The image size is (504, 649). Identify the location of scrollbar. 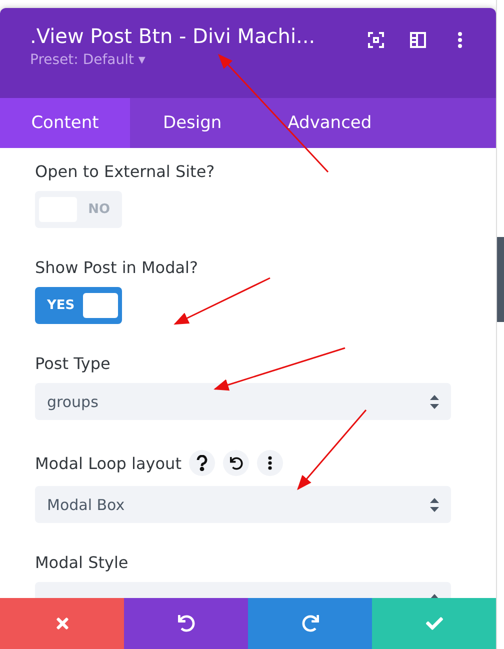
(500, 279).